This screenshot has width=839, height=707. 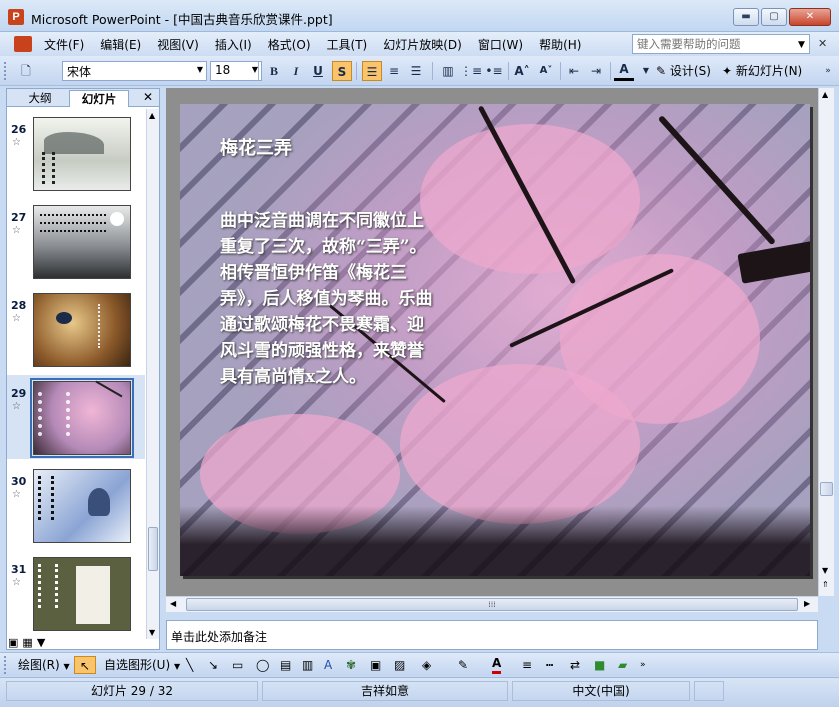 What do you see at coordinates (394, 71) in the screenshot?
I see `align-center-icon: ≡` at bounding box center [394, 71].